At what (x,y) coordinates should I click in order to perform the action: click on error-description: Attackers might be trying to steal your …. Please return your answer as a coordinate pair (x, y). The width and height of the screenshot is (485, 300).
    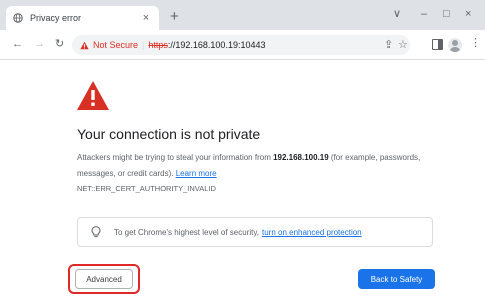
    Looking at the image, I should click on (257, 166).